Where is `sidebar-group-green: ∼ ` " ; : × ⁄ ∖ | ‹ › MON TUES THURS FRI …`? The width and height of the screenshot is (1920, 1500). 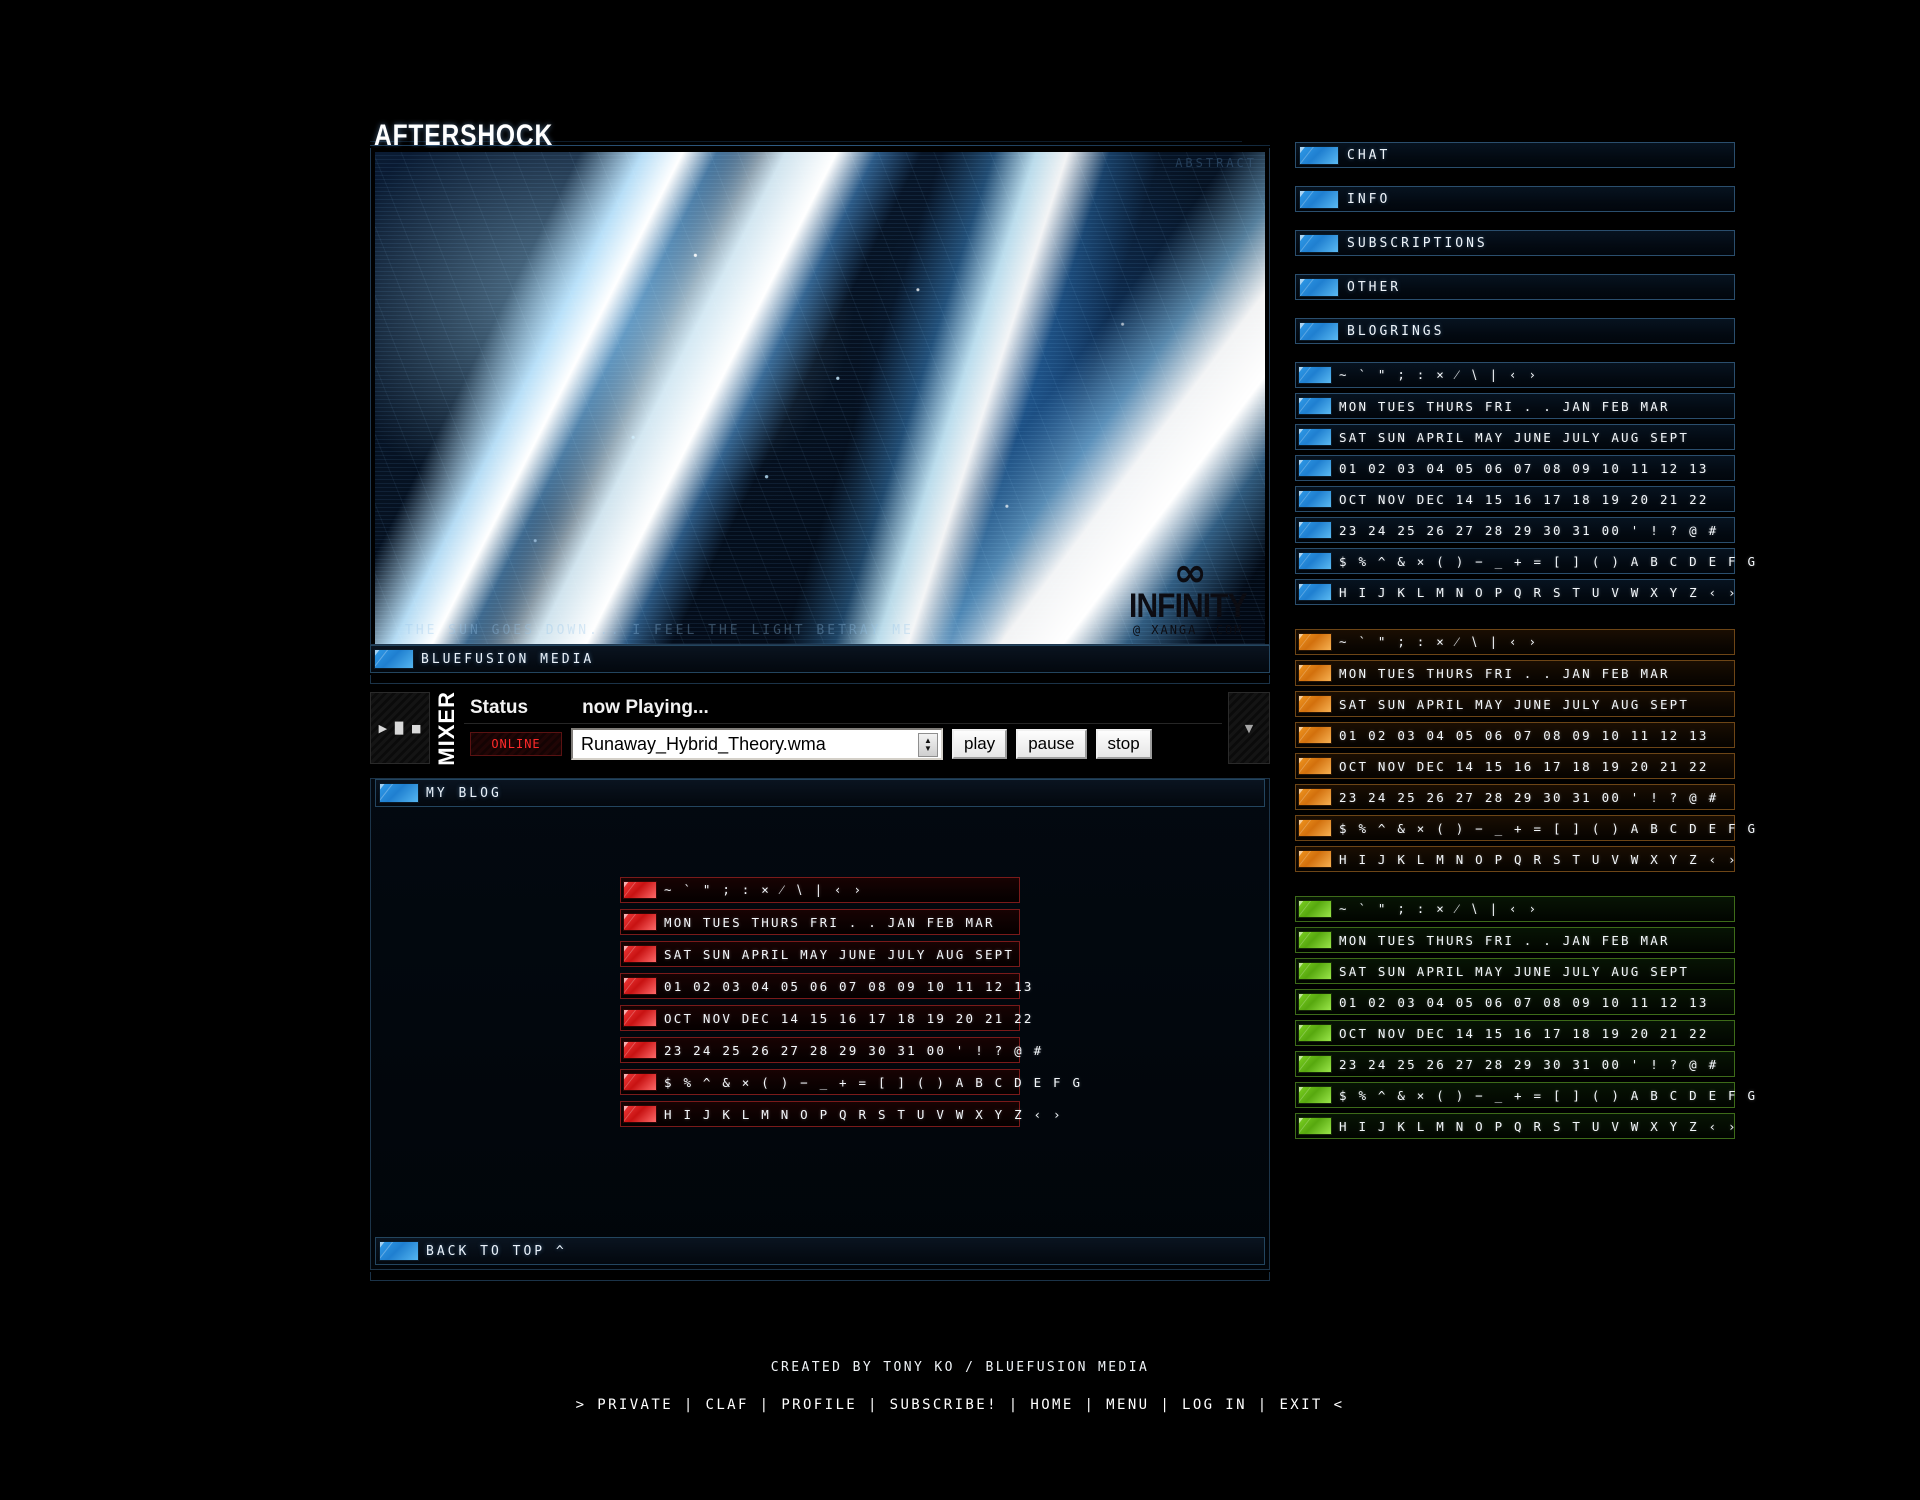 sidebar-group-green: ∼ ` " ; : × ⁄ ∖ | ‹ › MON TUES THURS FRI … is located at coordinates (1525, 1017).